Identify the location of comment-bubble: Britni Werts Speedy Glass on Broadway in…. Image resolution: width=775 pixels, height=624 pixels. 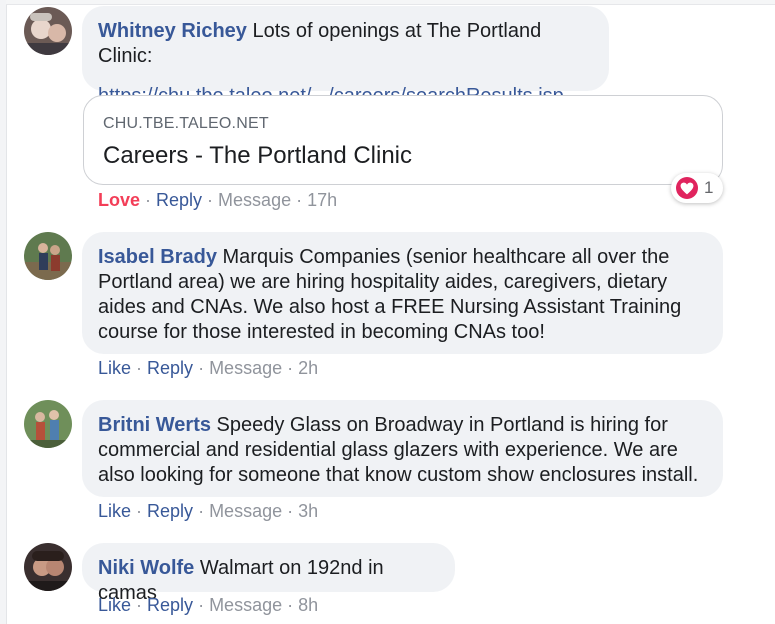
(402, 448).